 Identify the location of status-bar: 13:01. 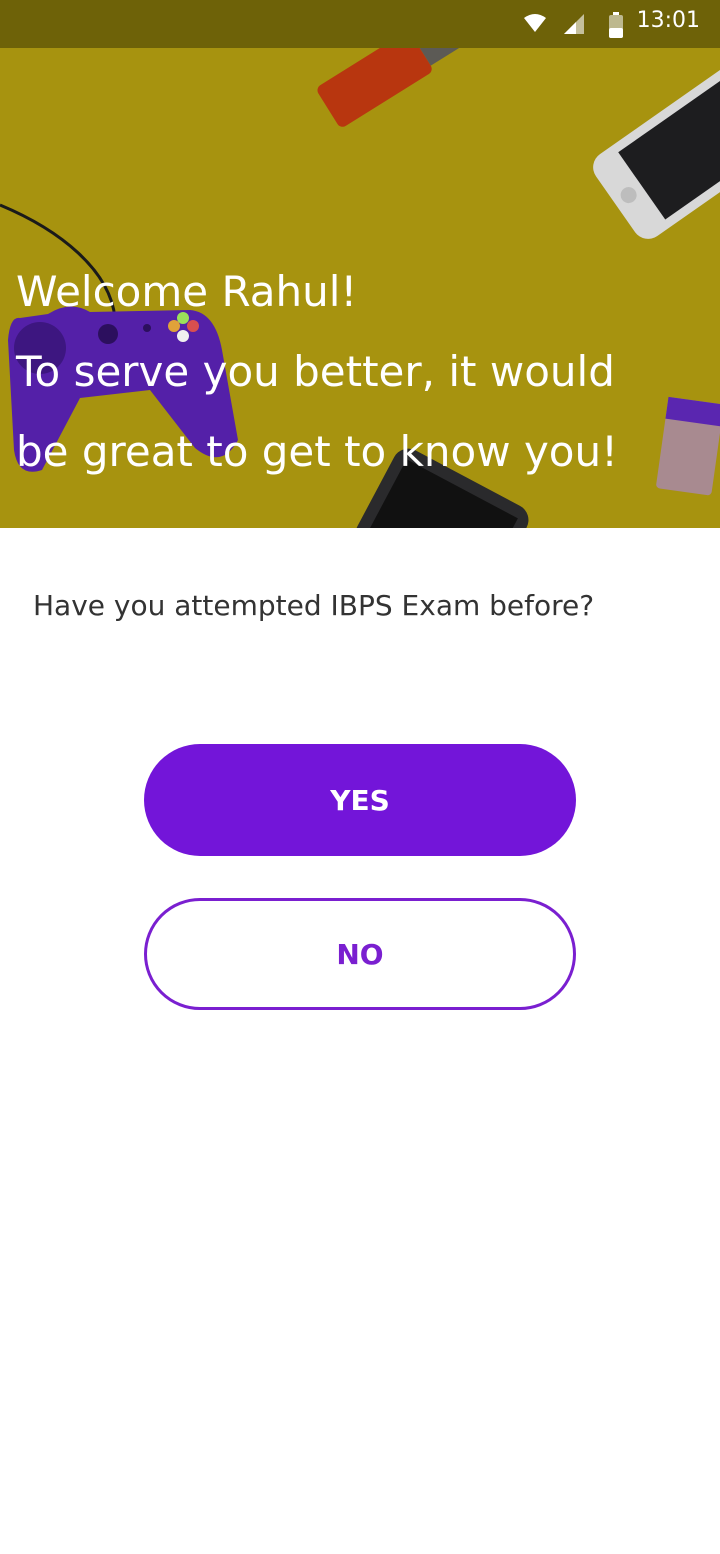
(360, 24).